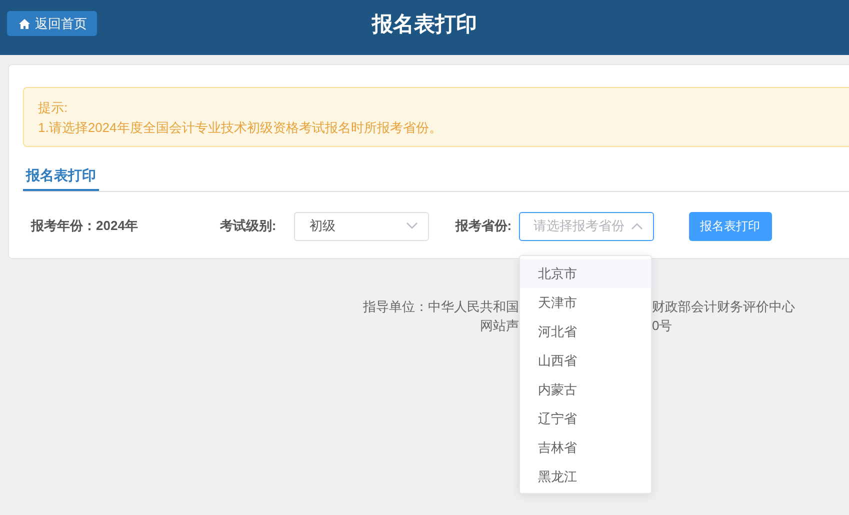 The image size is (849, 515). What do you see at coordinates (53, 108) in the screenshot?
I see `notice-title: 提示:` at bounding box center [53, 108].